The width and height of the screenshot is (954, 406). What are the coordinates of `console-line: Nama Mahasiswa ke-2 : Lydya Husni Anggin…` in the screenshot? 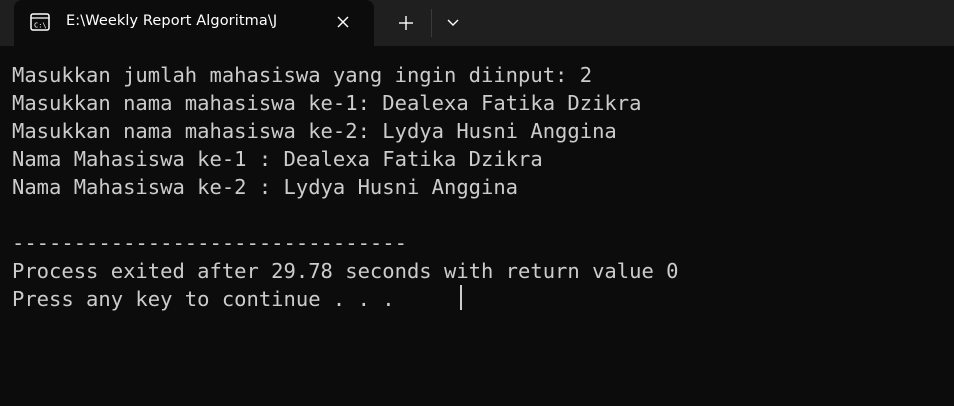 It's located at (265, 187).